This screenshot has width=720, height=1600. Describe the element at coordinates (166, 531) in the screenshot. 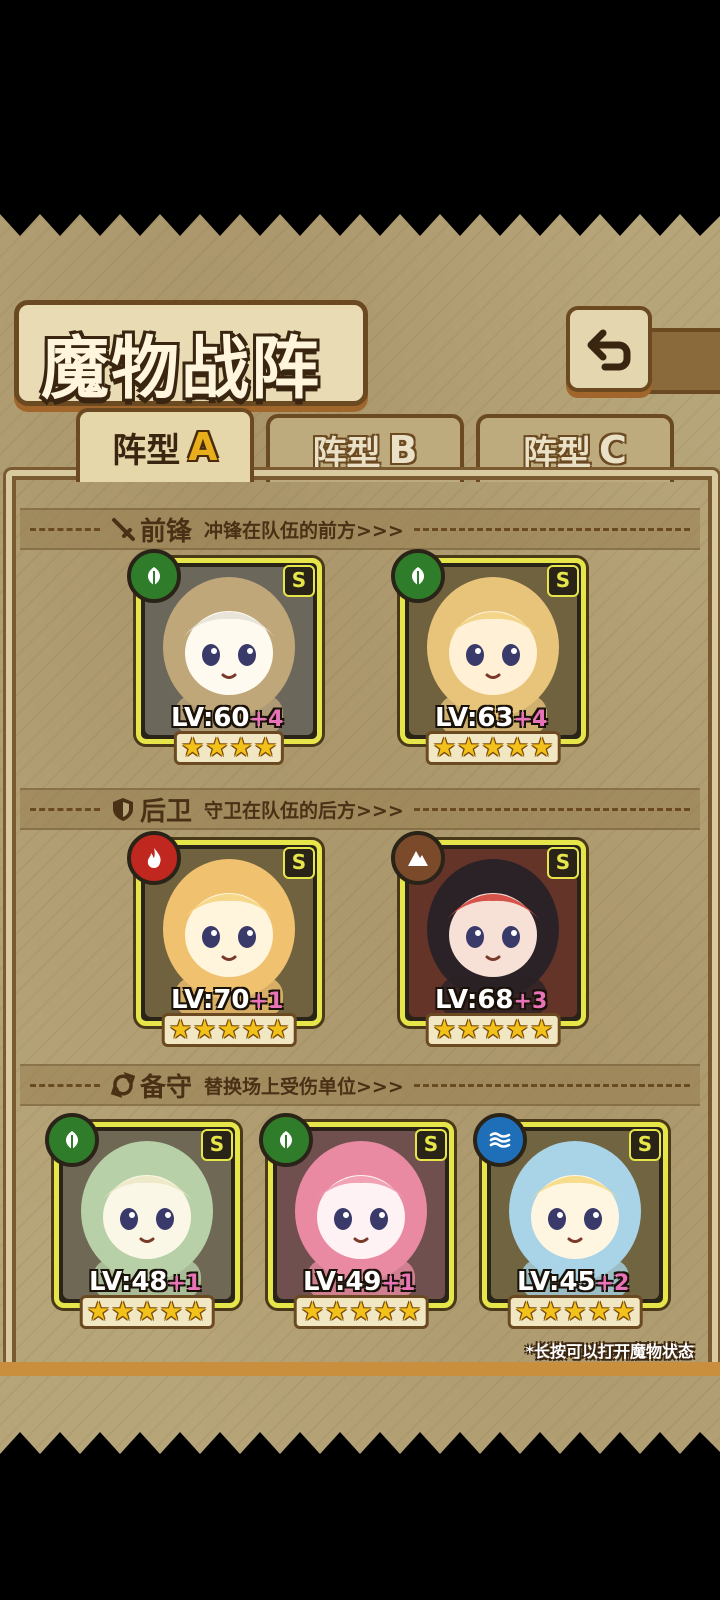

I see `section-front-title: 前锋` at that location.